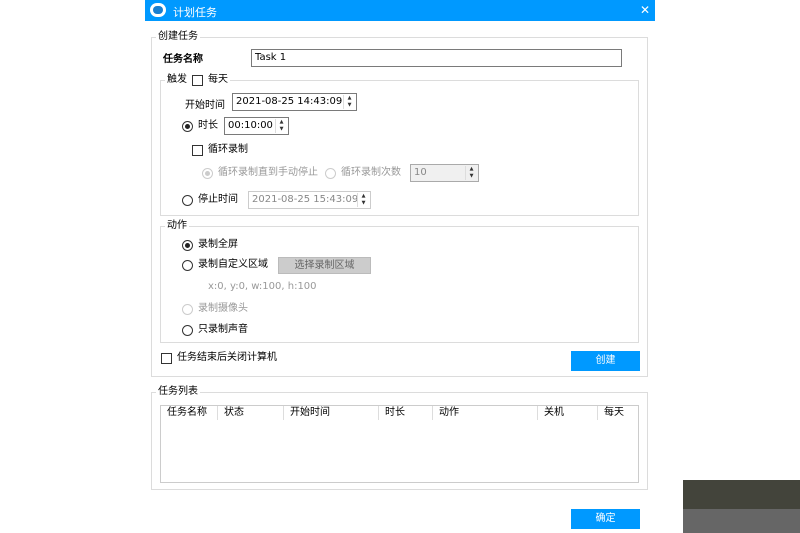 The width and height of the screenshot is (800, 533). Describe the element at coordinates (268, 172) in the screenshot. I see `loop-until-stop-label: 循环录制直到手动停止` at that location.